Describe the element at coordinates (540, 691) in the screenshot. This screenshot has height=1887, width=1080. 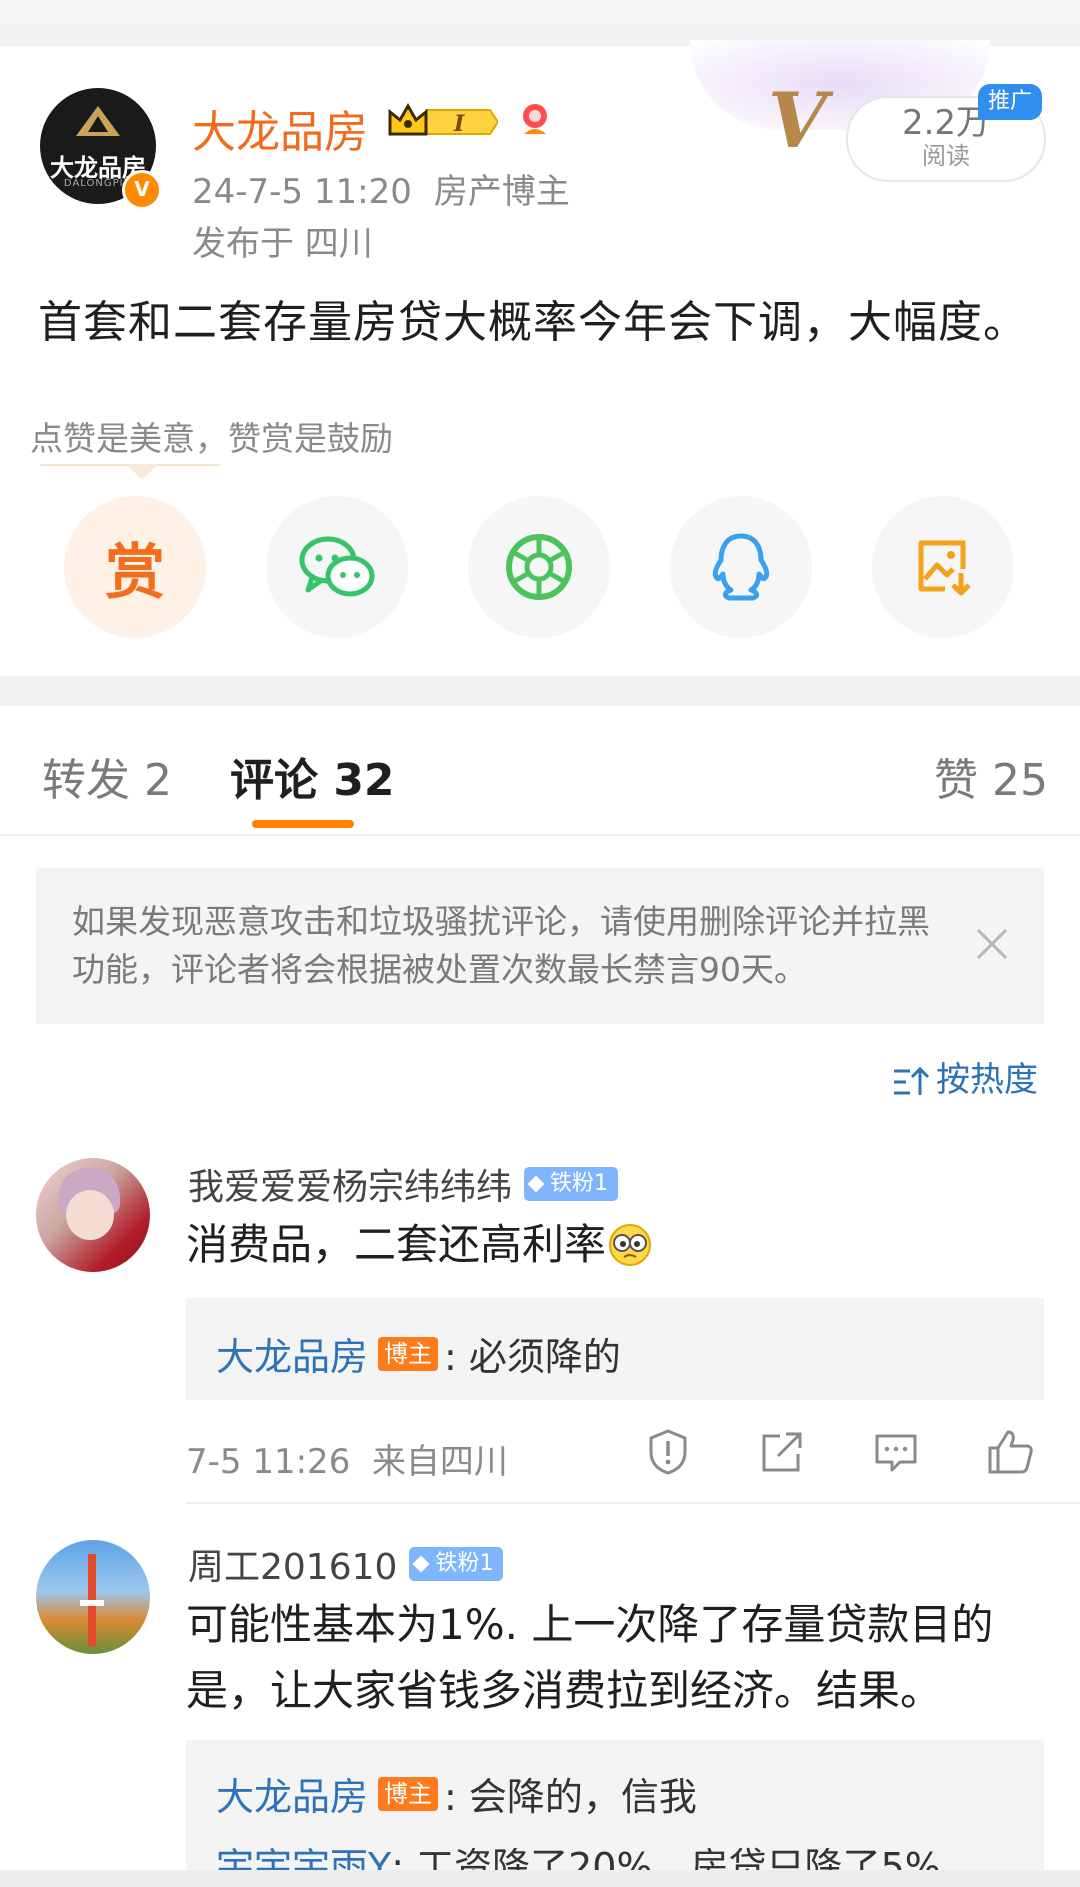
I see `section-separator` at that location.